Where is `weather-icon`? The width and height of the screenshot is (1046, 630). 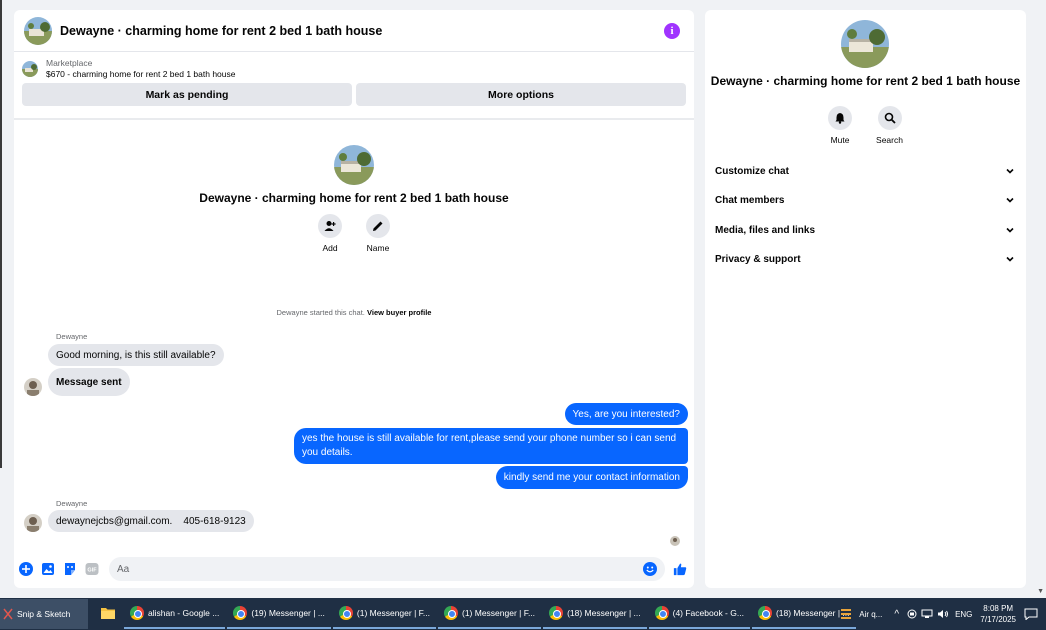 weather-icon is located at coordinates (846, 614).